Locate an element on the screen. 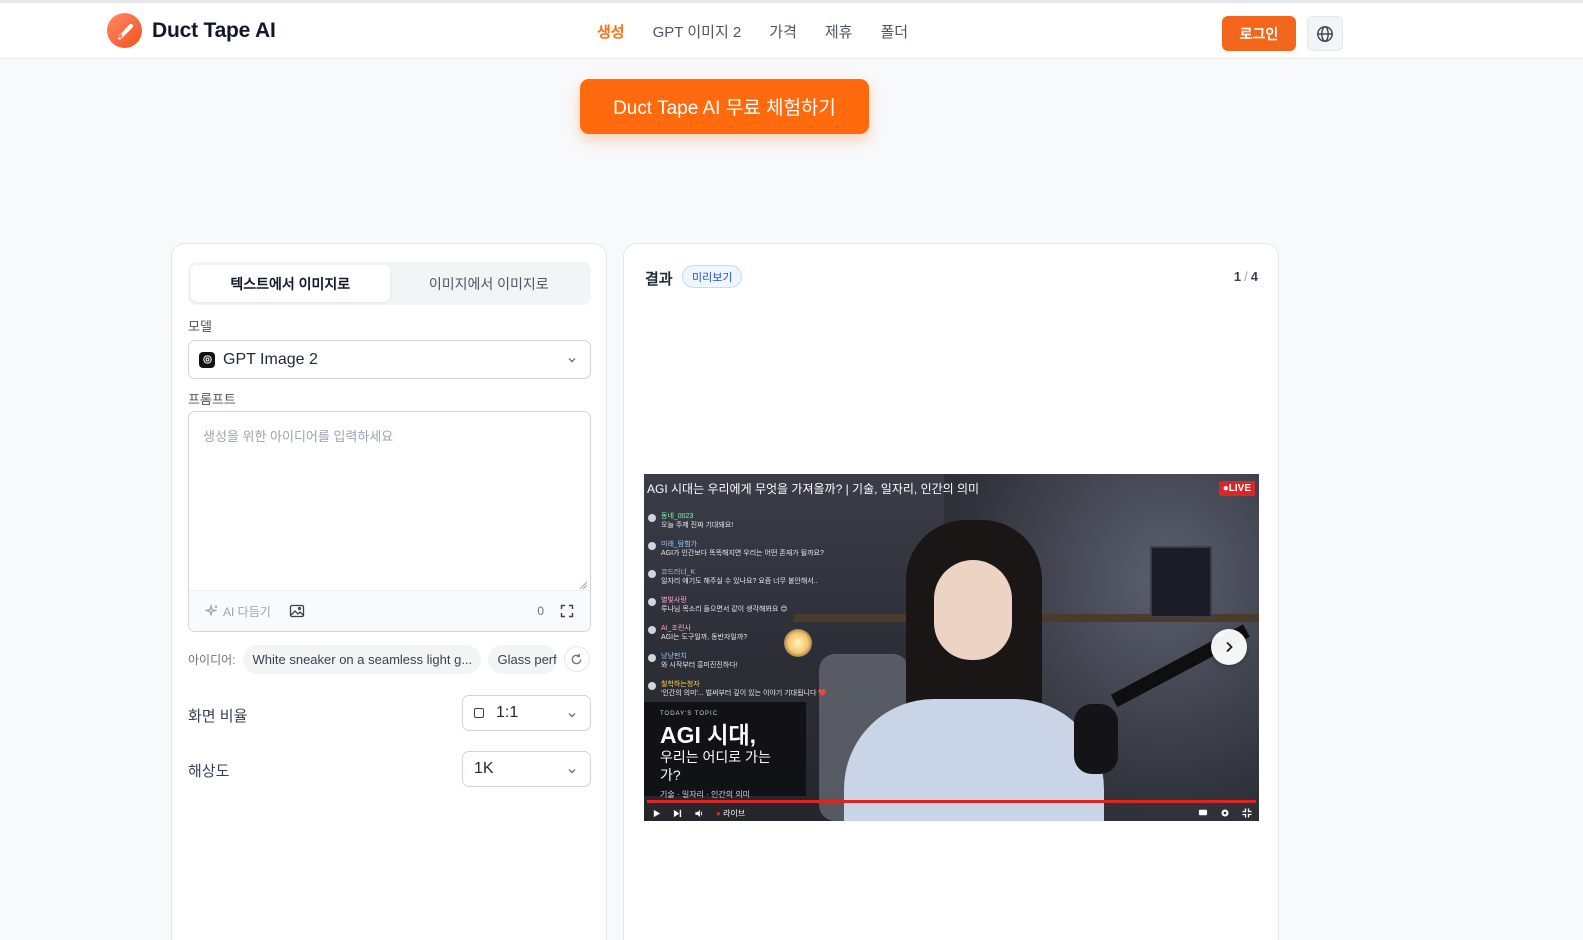  chat-username: 코드러너_K is located at coordinates (678, 572).